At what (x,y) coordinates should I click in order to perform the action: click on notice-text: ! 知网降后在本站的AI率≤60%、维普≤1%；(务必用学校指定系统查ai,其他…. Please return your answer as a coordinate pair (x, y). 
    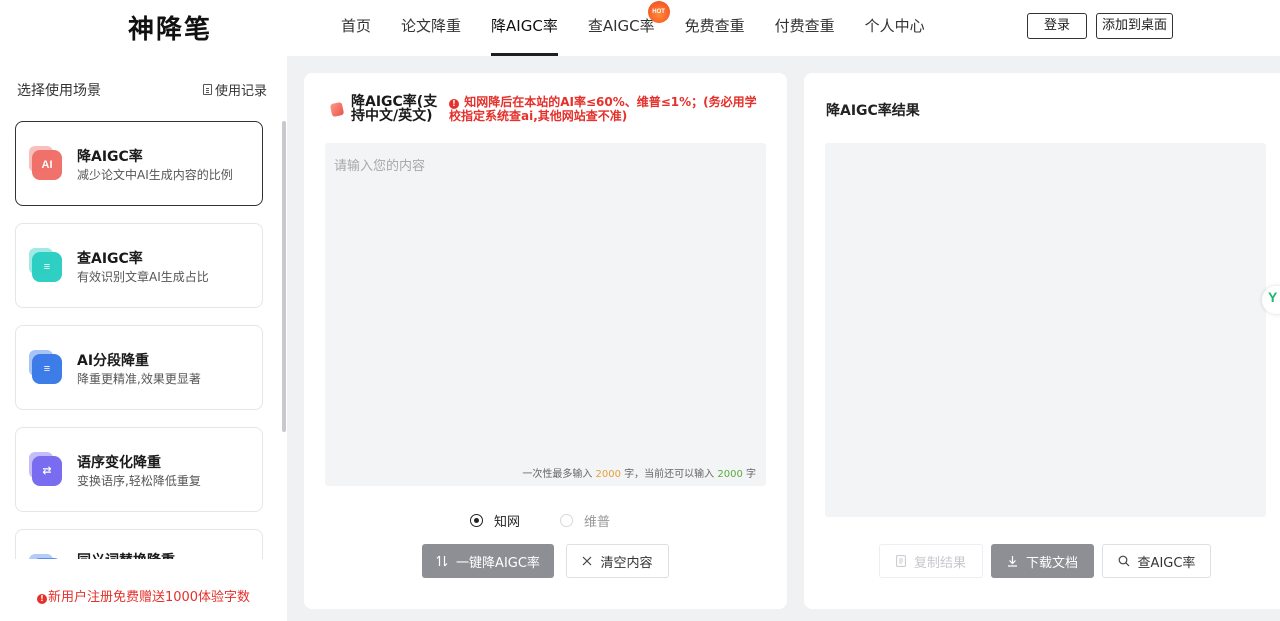
    Looking at the image, I should click on (608, 109).